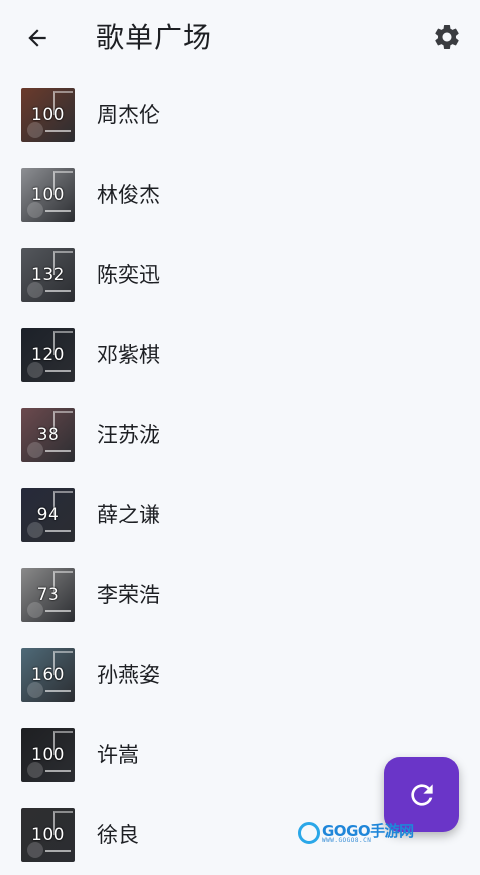 This screenshot has width=480, height=875. I want to click on refresh-icon, so click(421, 794).